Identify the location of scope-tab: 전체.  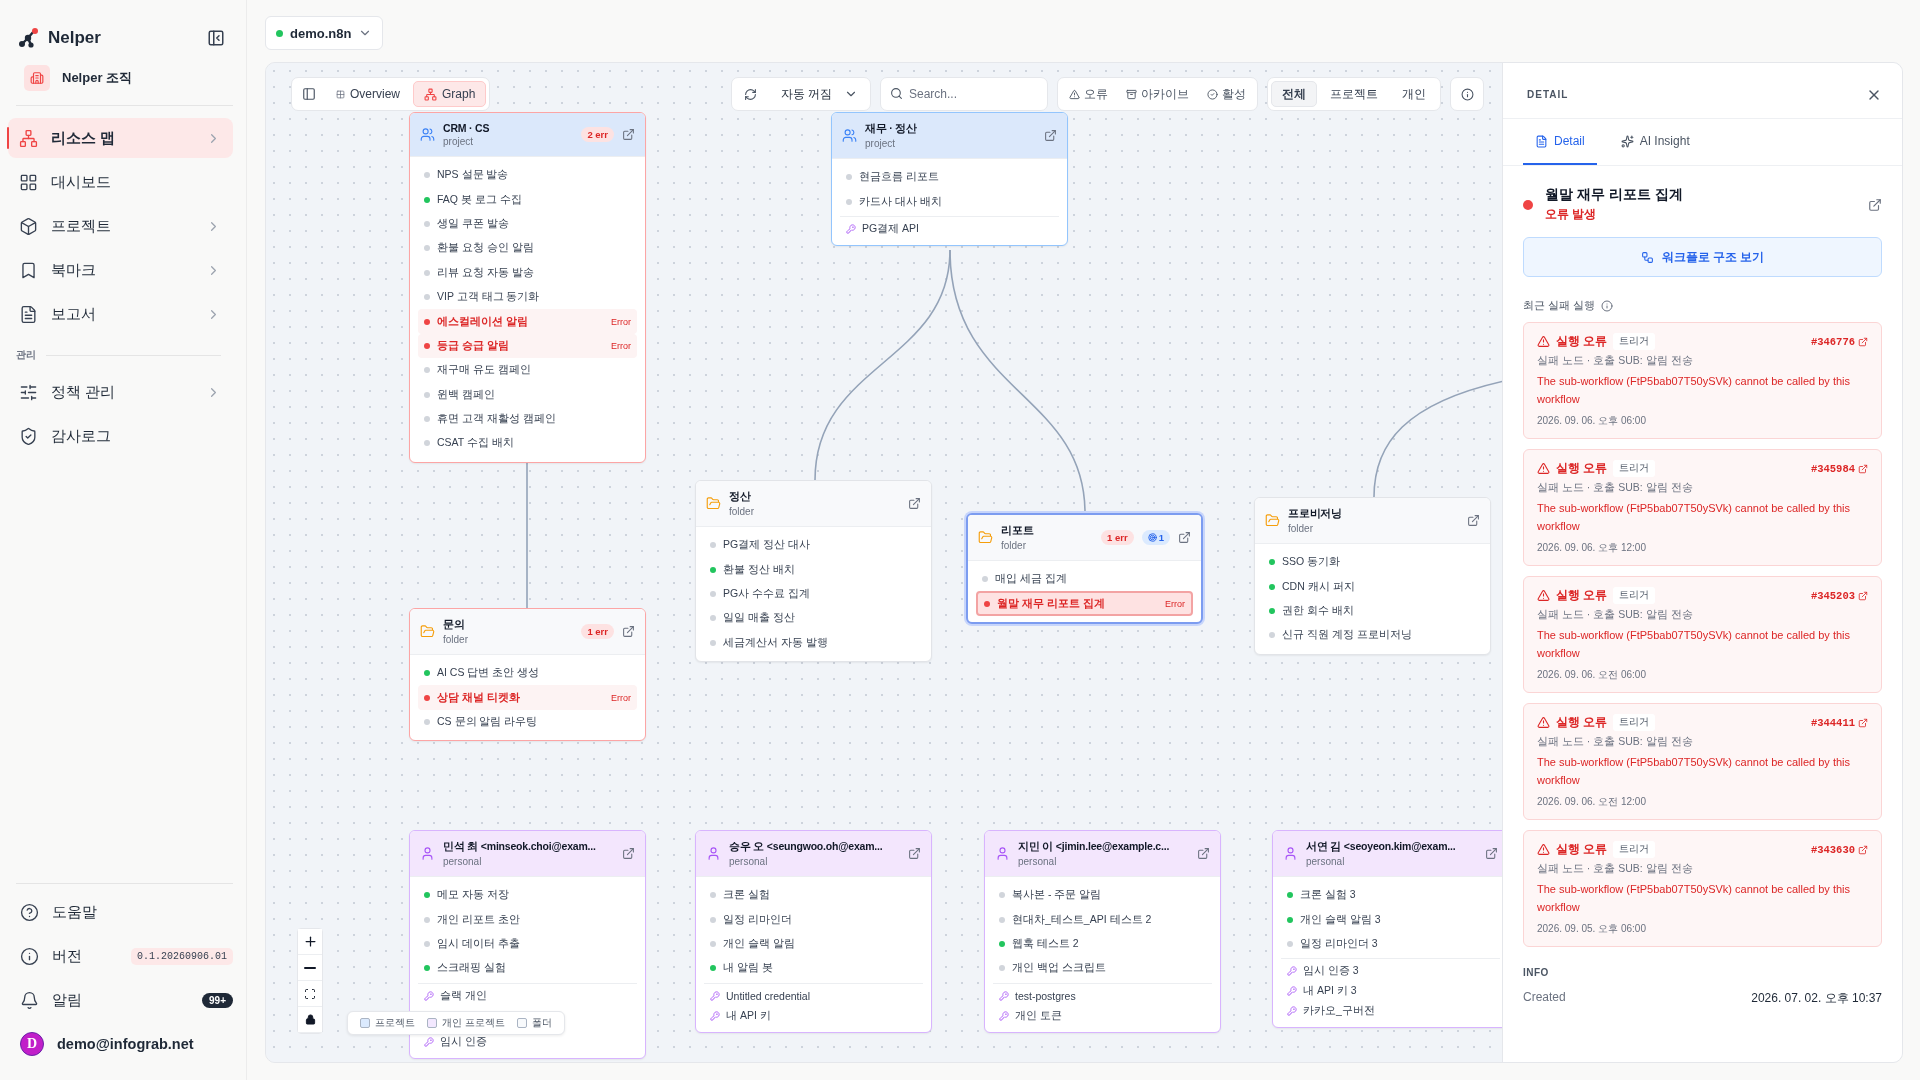
(1294, 94).